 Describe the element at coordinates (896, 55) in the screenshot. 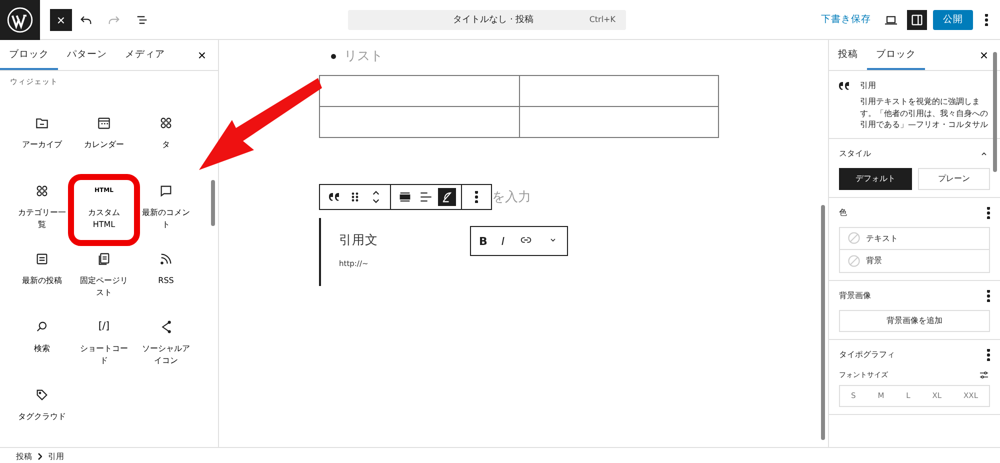

I see `sidebar-tab: ブロック` at that location.